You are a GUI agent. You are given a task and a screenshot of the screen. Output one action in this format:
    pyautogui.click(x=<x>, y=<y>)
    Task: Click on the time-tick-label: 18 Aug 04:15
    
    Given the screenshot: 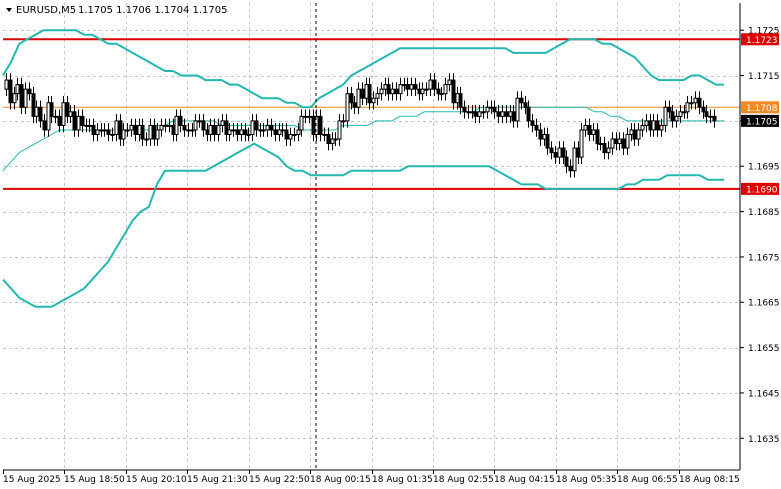 What is the action you would take?
    pyautogui.click(x=524, y=480)
    